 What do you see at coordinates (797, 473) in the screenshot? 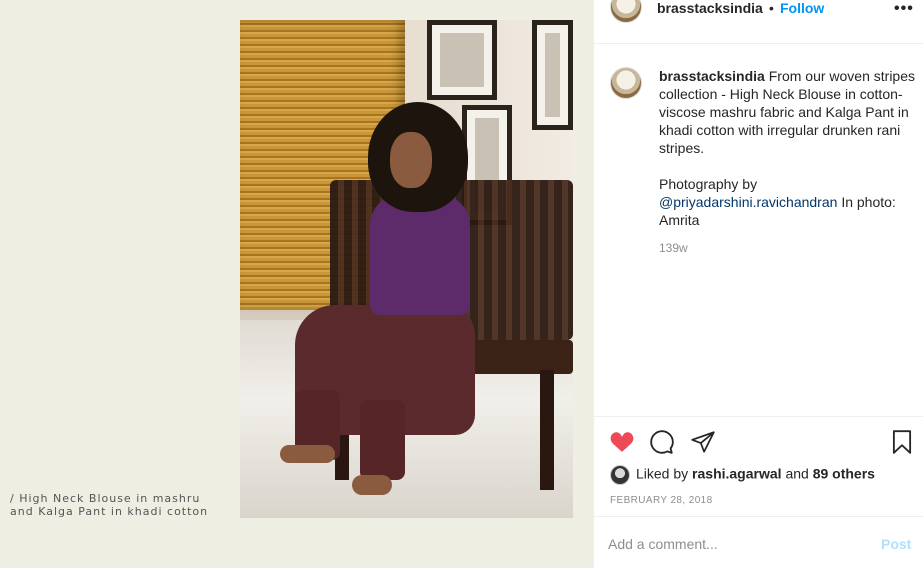
I see `likes-joiner: and` at bounding box center [797, 473].